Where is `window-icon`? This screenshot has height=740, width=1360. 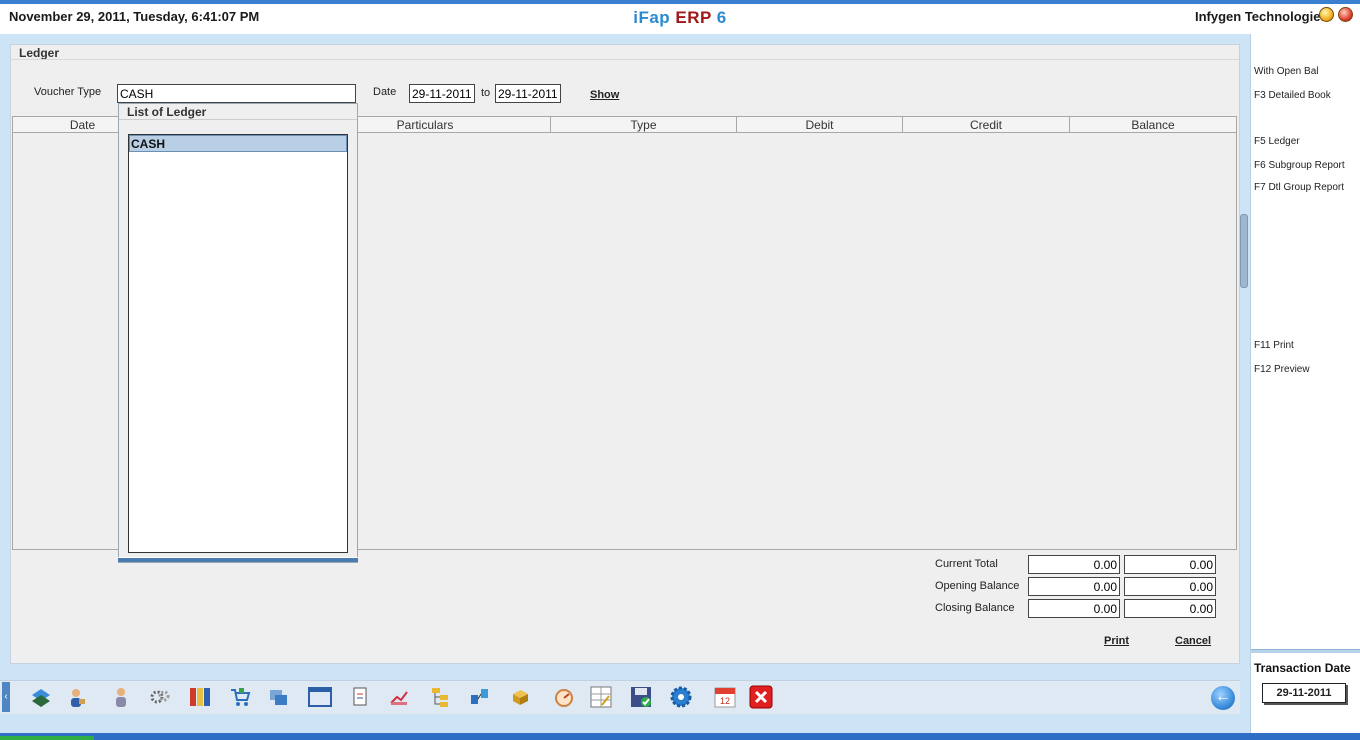
window-icon is located at coordinates (320, 697).